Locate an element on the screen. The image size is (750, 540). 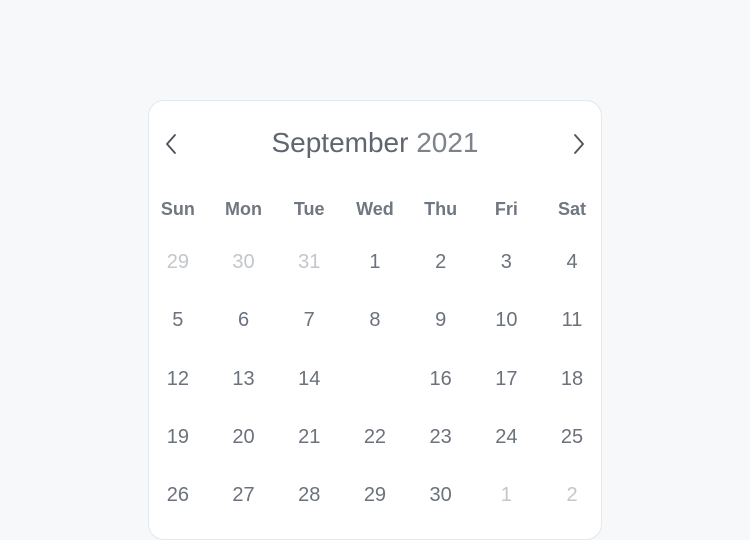
day-cell: 16 is located at coordinates (441, 379).